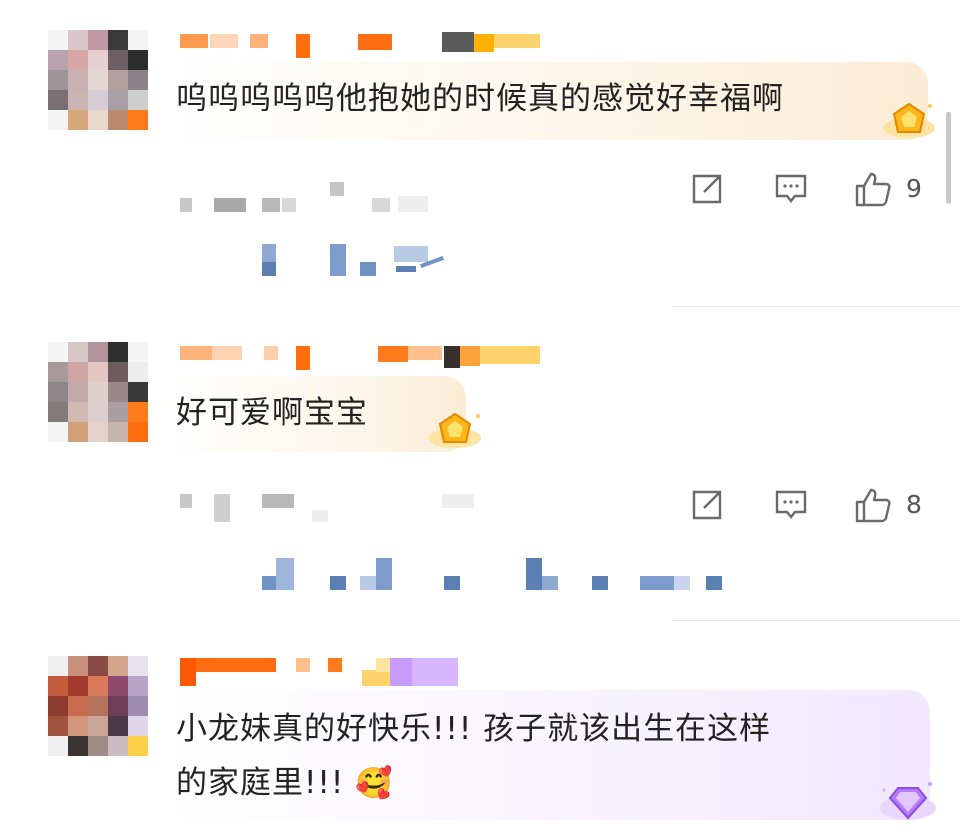 This screenshot has width=960, height=830. I want to click on comment-text: 的家庭里!!!, so click(266, 783).